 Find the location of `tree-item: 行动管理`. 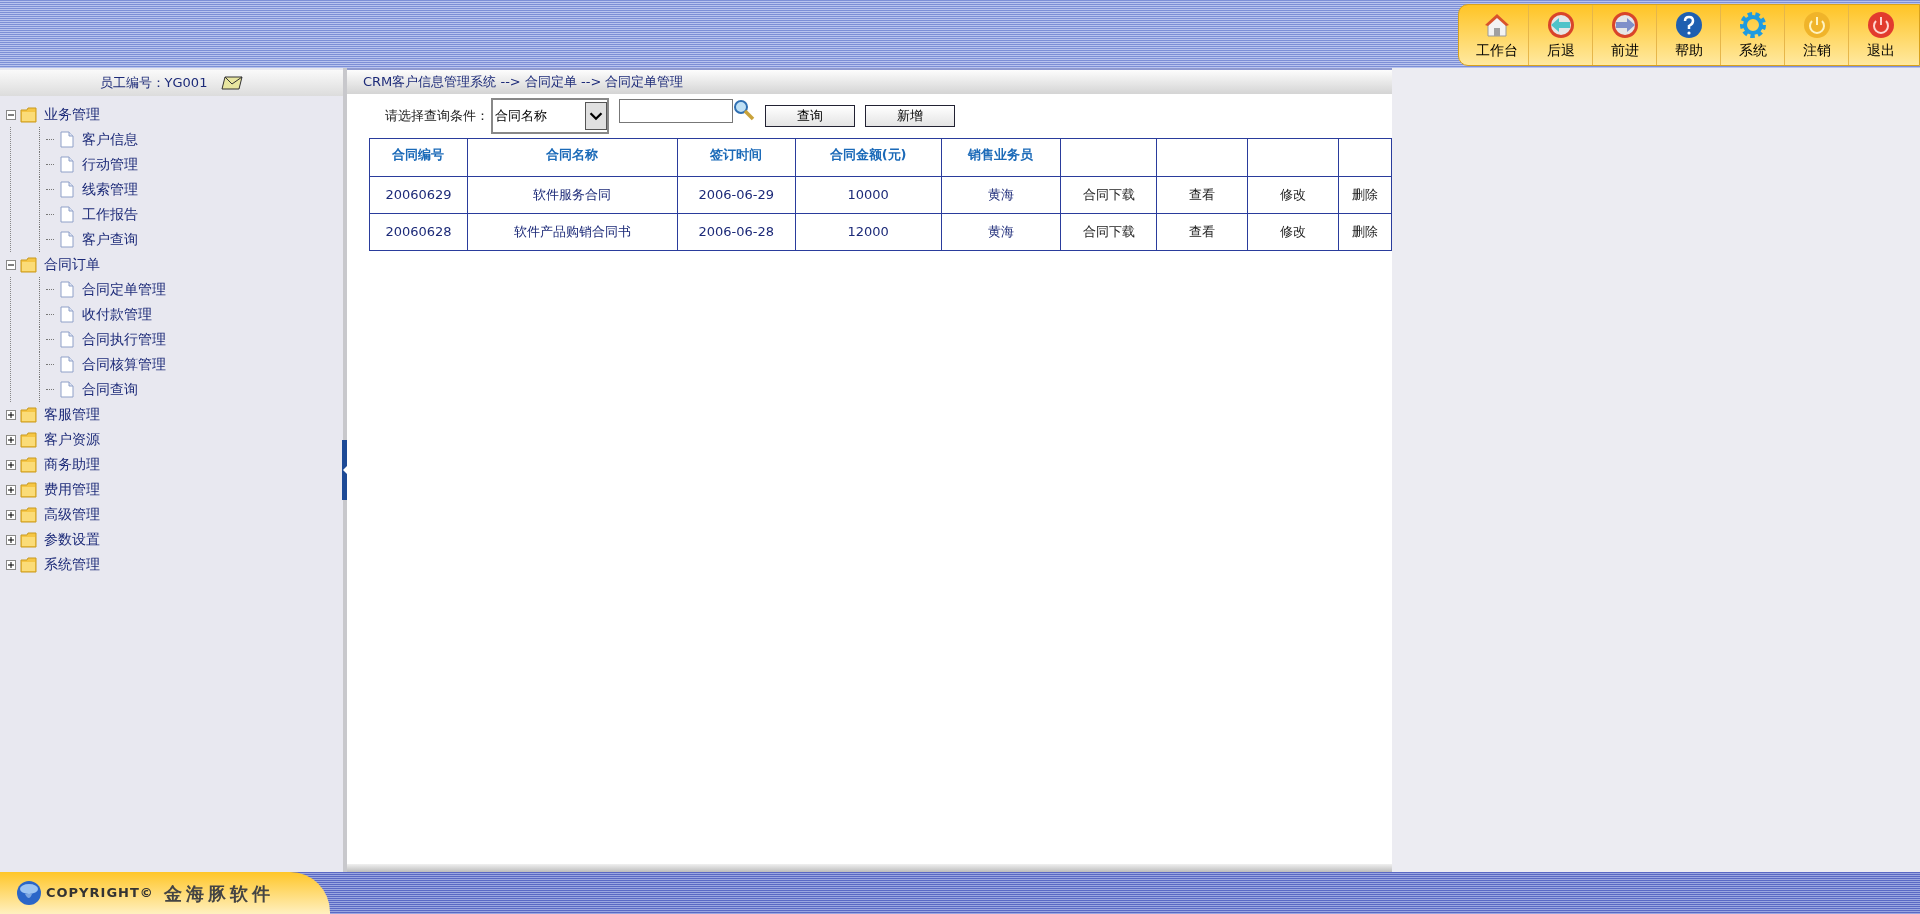

tree-item: 行动管理 is located at coordinates (110, 164).